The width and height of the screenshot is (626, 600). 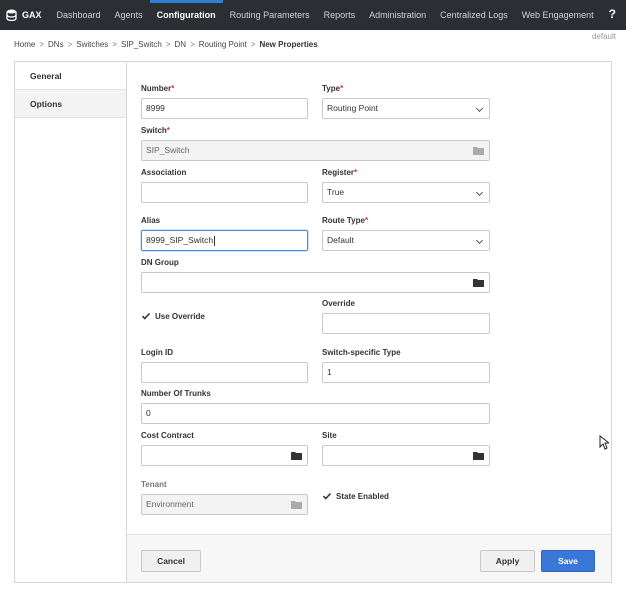 What do you see at coordinates (180, 240) in the screenshot?
I see `alias-value: 8999_SIP_Switch` at bounding box center [180, 240].